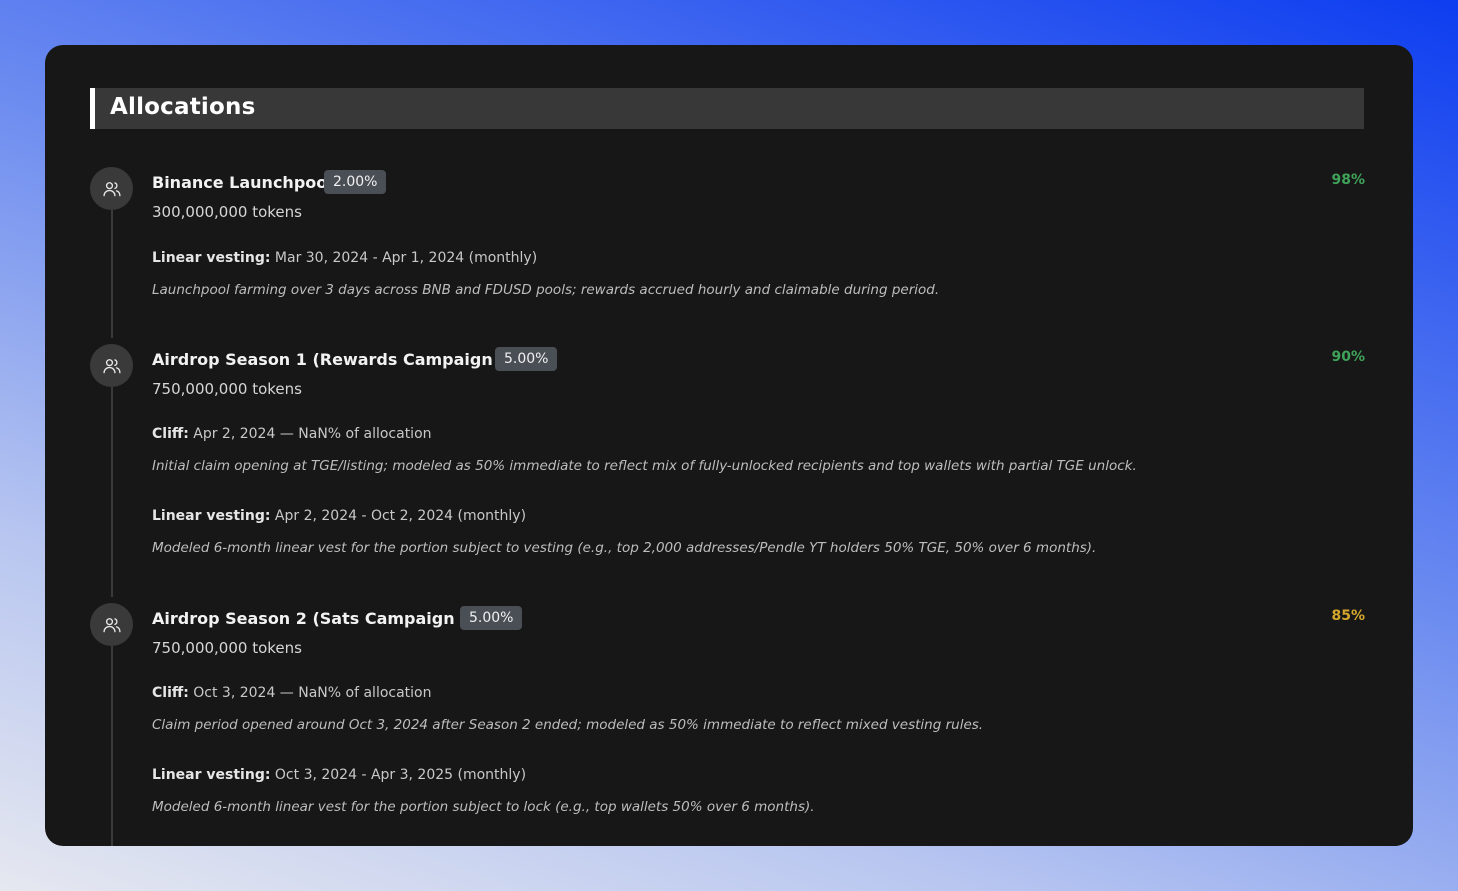  Describe the element at coordinates (727, 108) in the screenshot. I see `section-header: Allocations` at that location.